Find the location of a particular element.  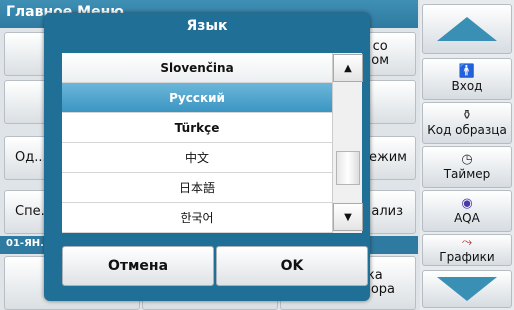

language-item-chinese: 中文 is located at coordinates (197, 158).